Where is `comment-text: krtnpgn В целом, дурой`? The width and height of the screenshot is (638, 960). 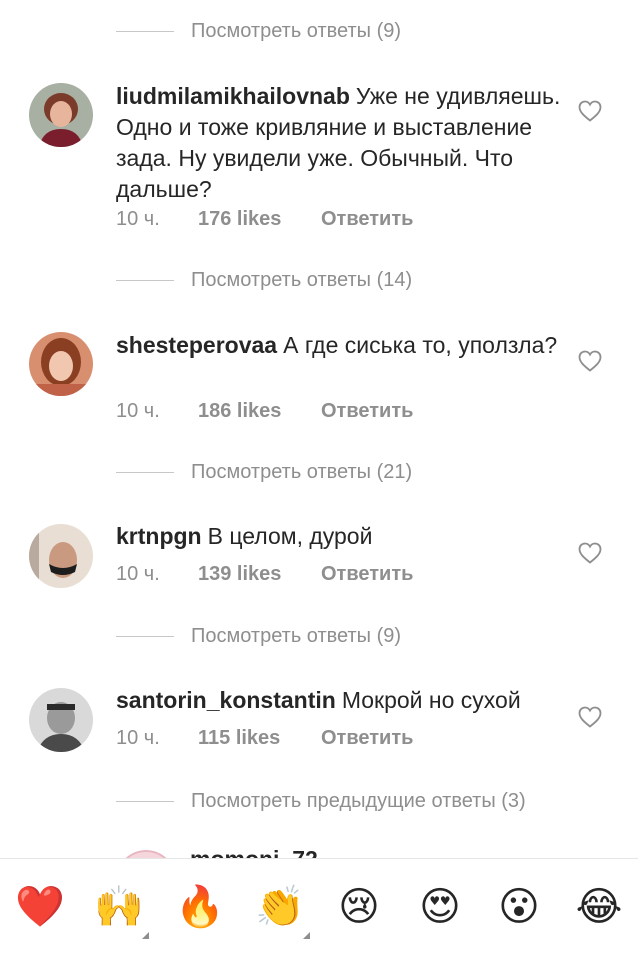
comment-text: krtnpgn В целом, дурой is located at coordinates (338, 536).